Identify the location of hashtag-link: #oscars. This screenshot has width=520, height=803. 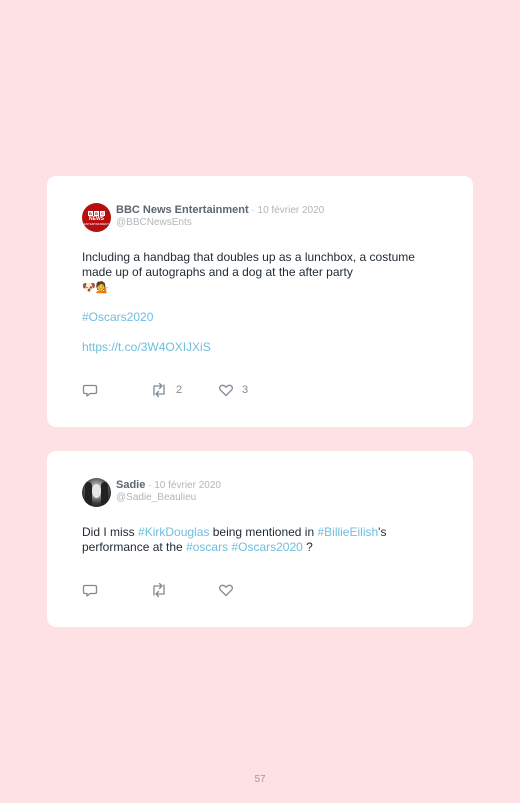
(207, 547).